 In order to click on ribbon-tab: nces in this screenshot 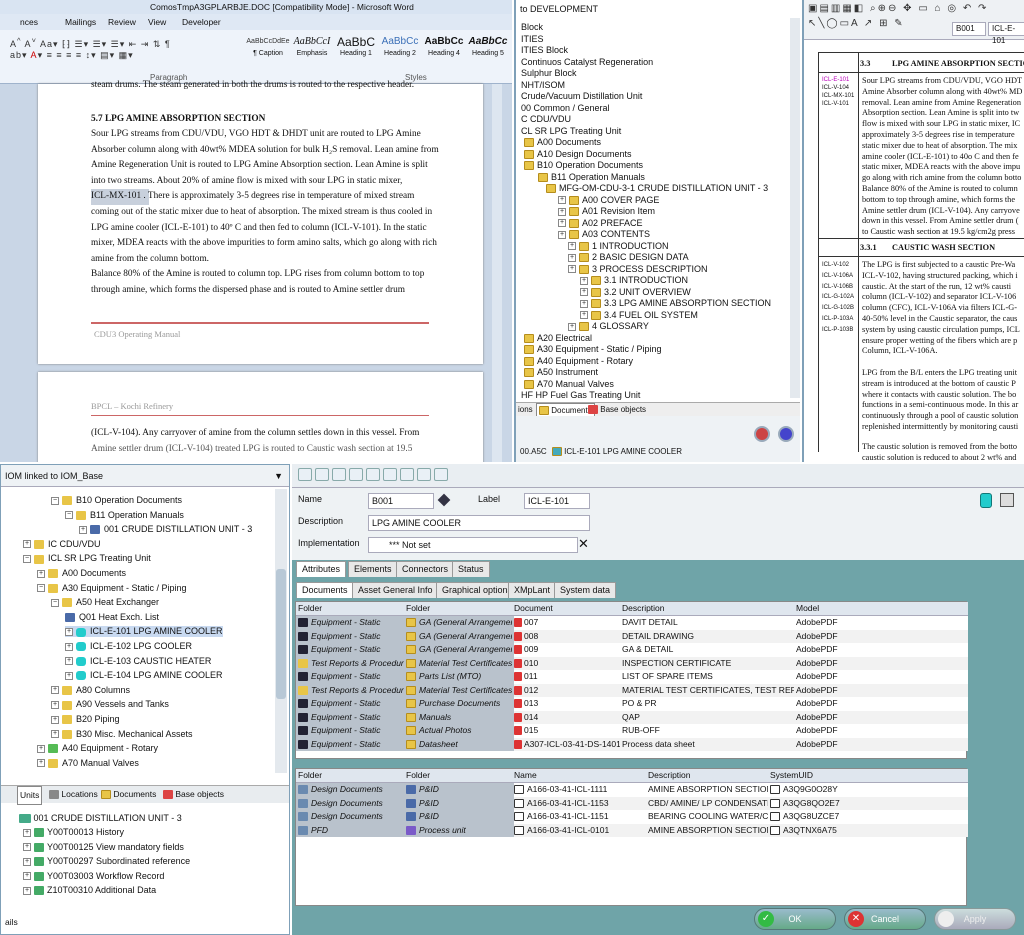, I will do `click(29, 22)`.